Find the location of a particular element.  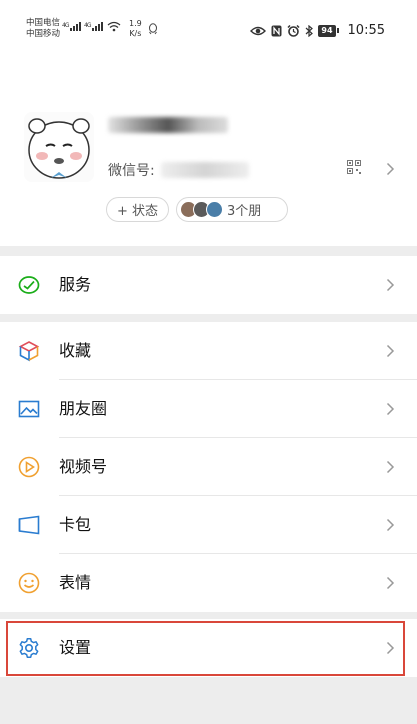

friends-status-label: 3个朋 is located at coordinates (244, 211).